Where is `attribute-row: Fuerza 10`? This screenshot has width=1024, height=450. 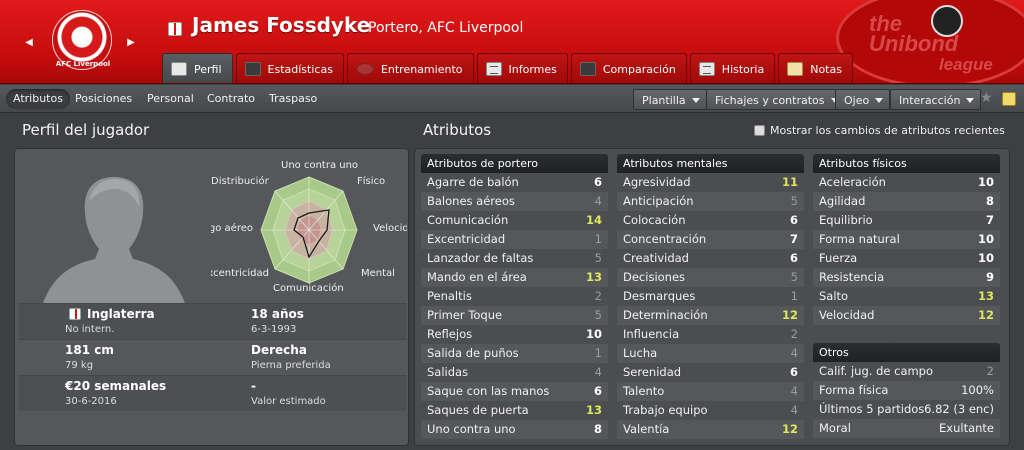 attribute-row: Fuerza 10 is located at coordinates (906, 258).